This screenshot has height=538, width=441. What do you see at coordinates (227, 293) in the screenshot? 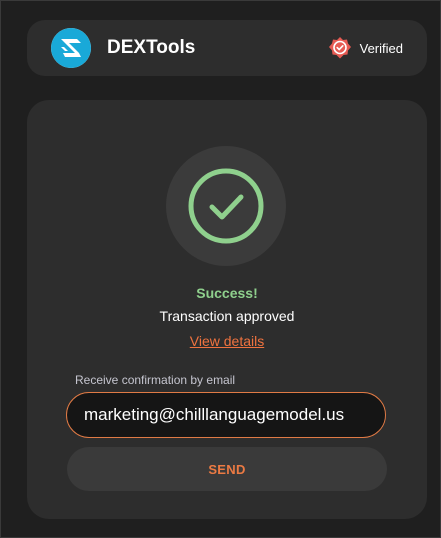
I see `success-title: Success!` at bounding box center [227, 293].